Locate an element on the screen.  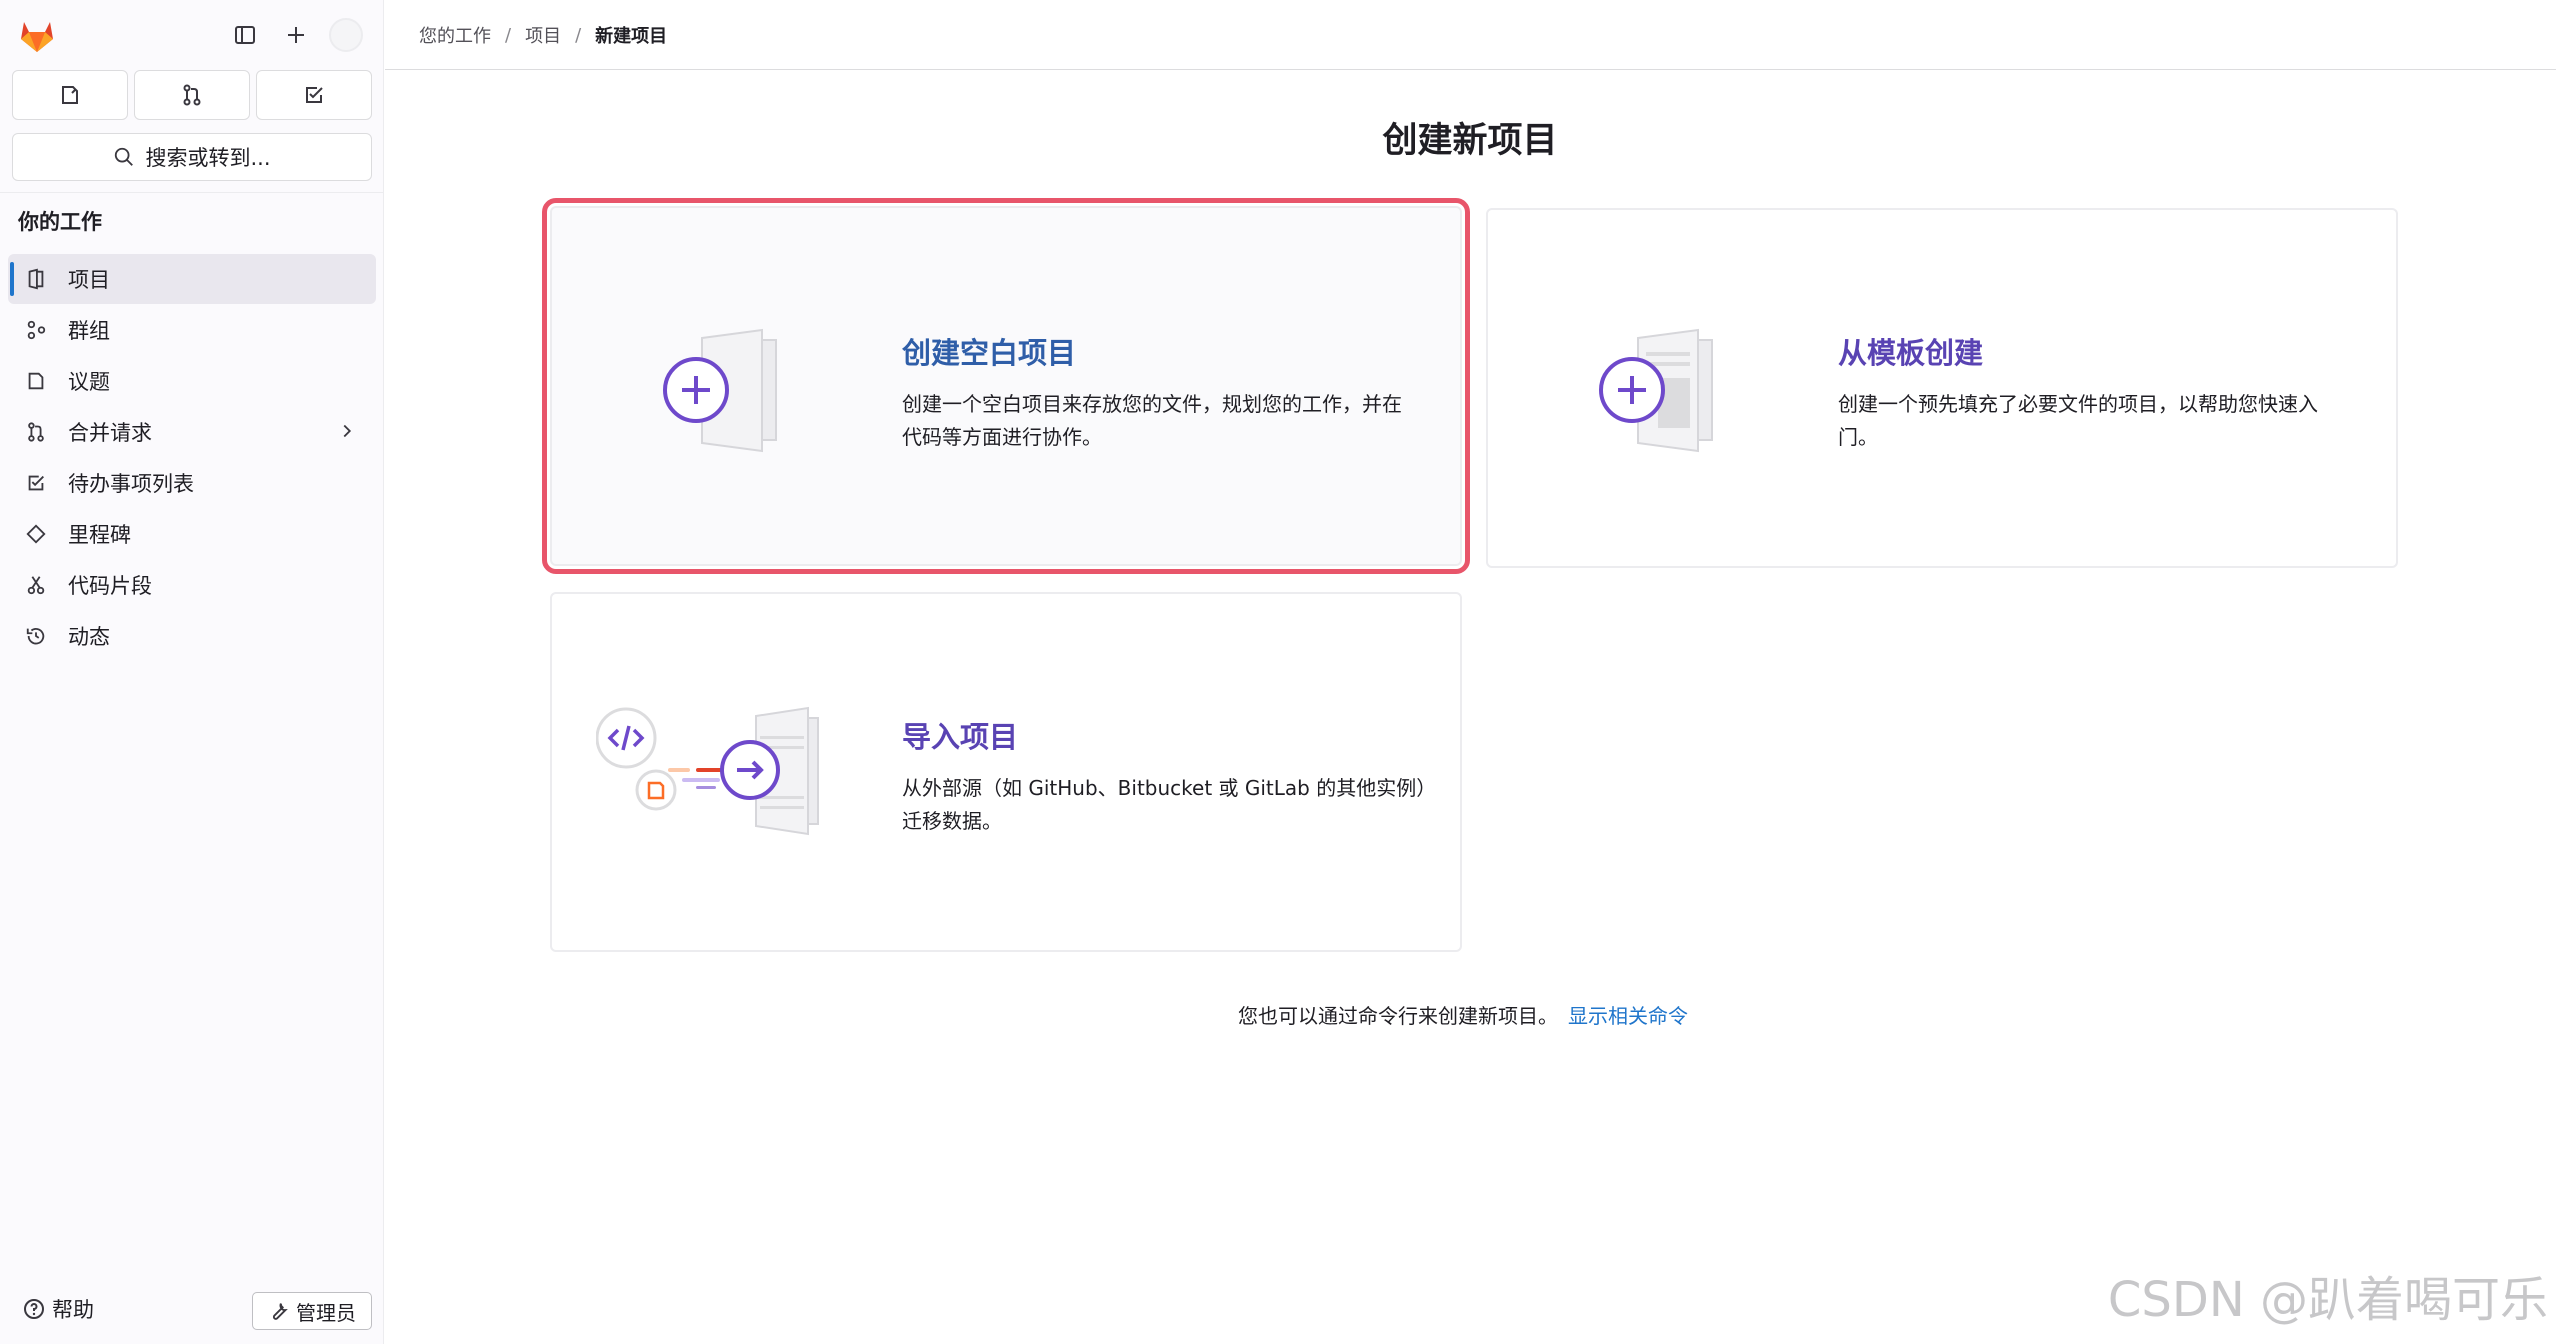
footer-hint: 您也可以通过命令行来创建新项目。 显示相关命令 is located at coordinates (1463, 1014).